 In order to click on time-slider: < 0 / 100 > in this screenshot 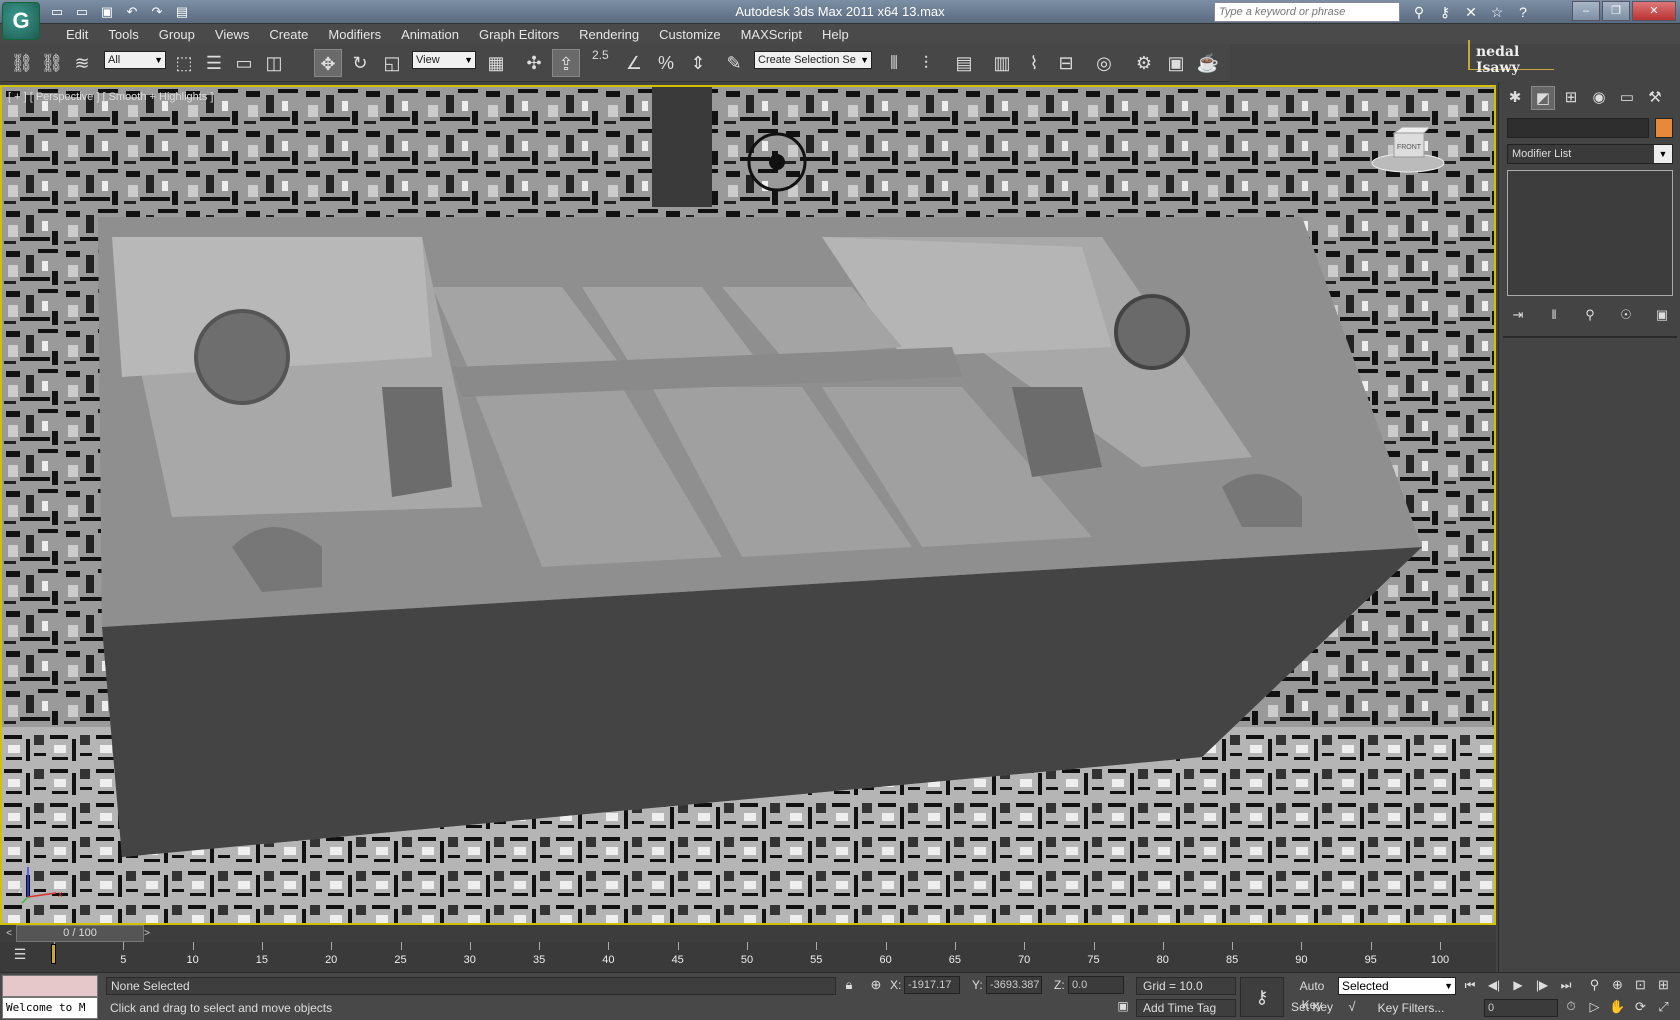, I will do `click(748, 933)`.